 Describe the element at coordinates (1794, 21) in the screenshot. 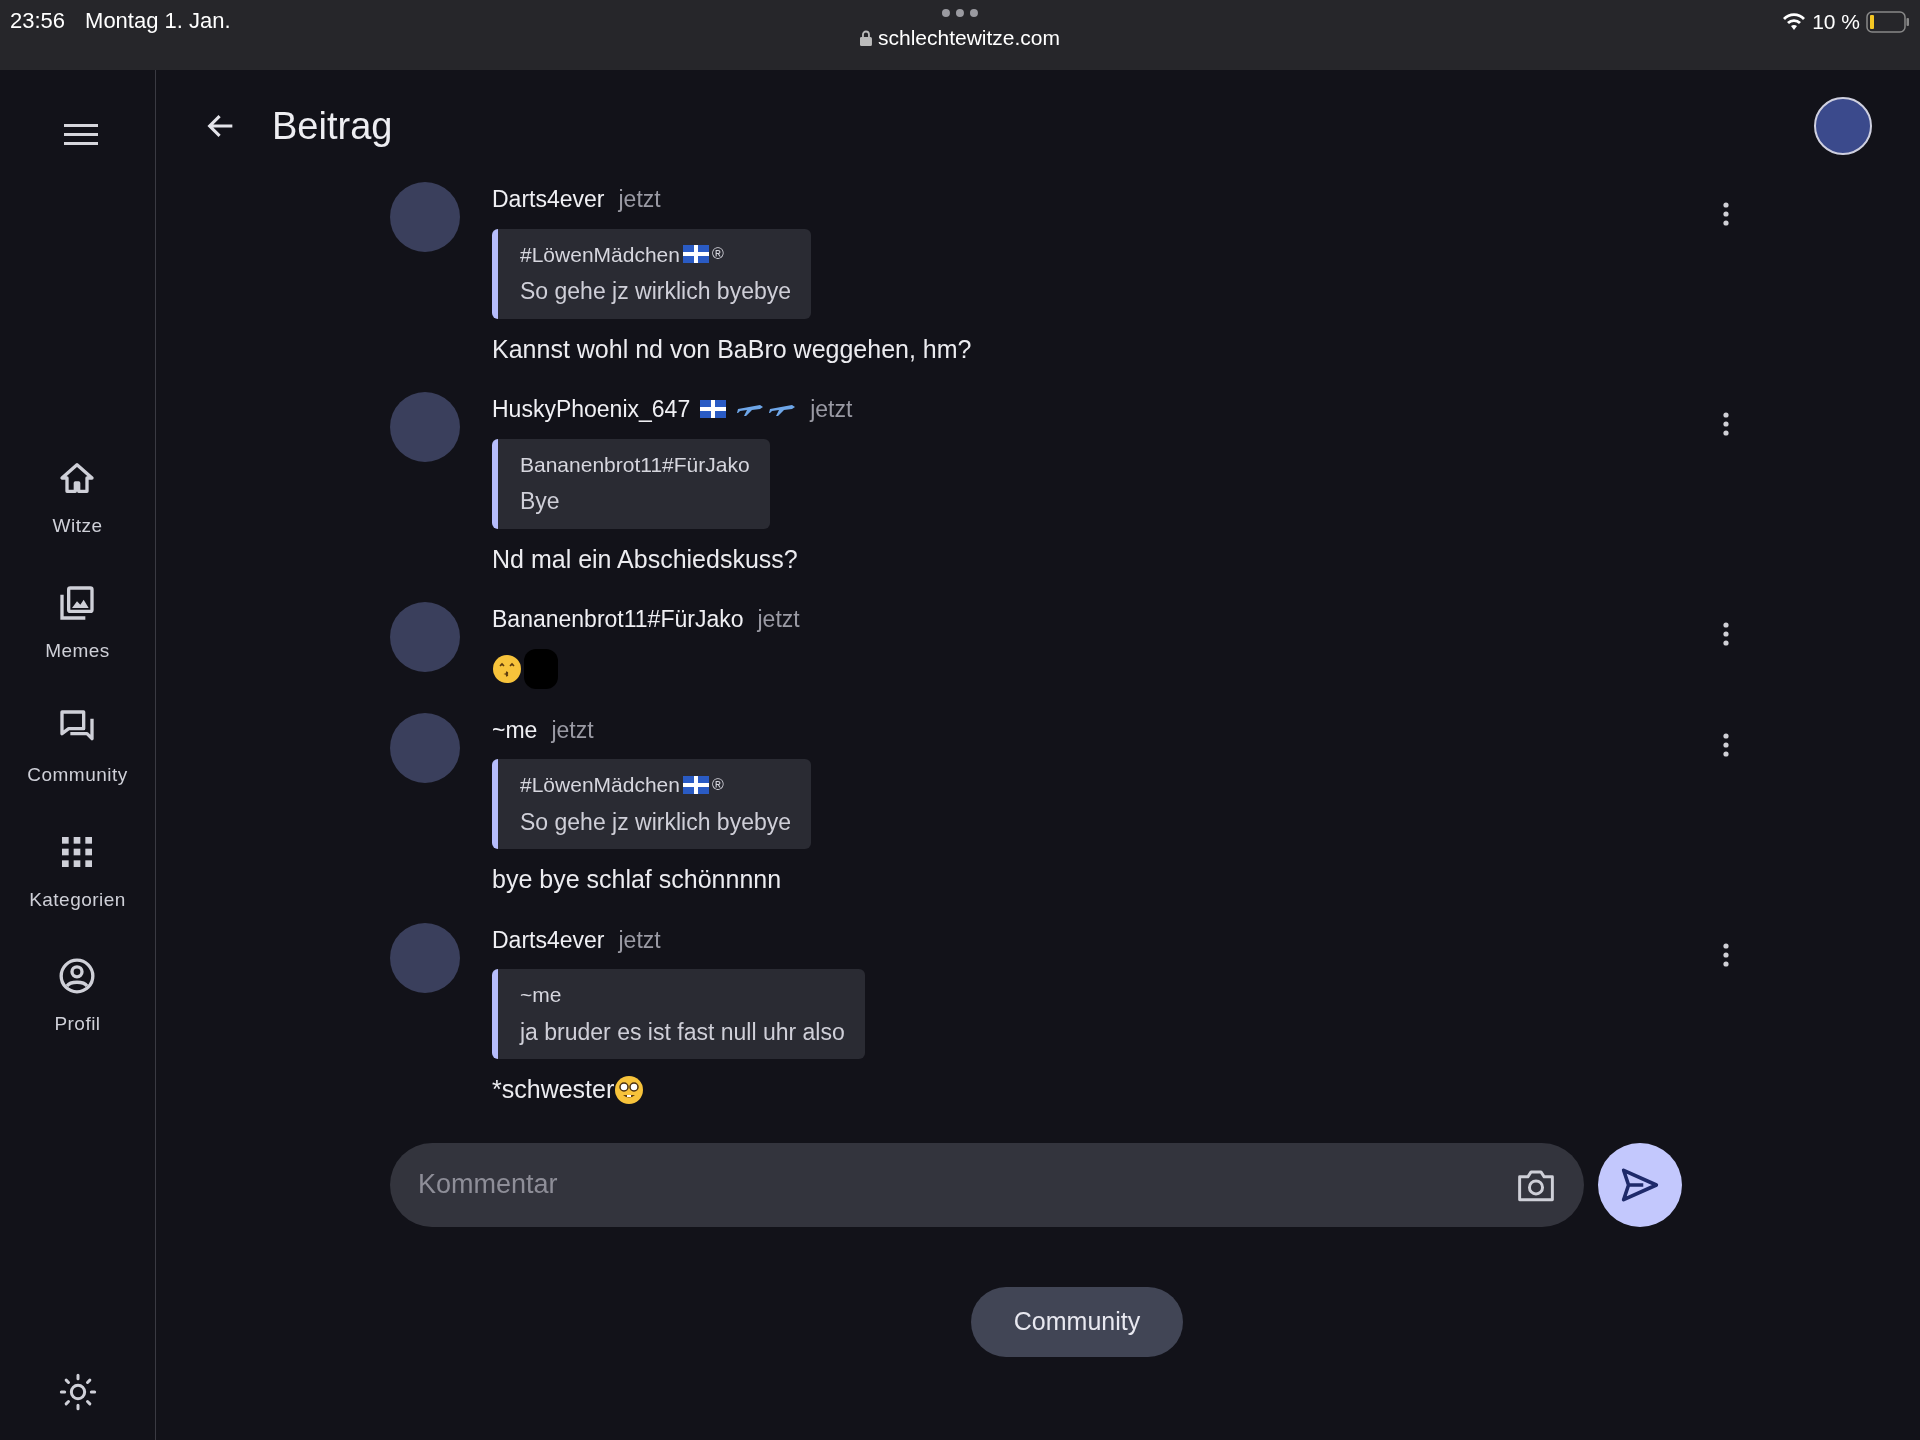

I see `wifi-icon` at that location.